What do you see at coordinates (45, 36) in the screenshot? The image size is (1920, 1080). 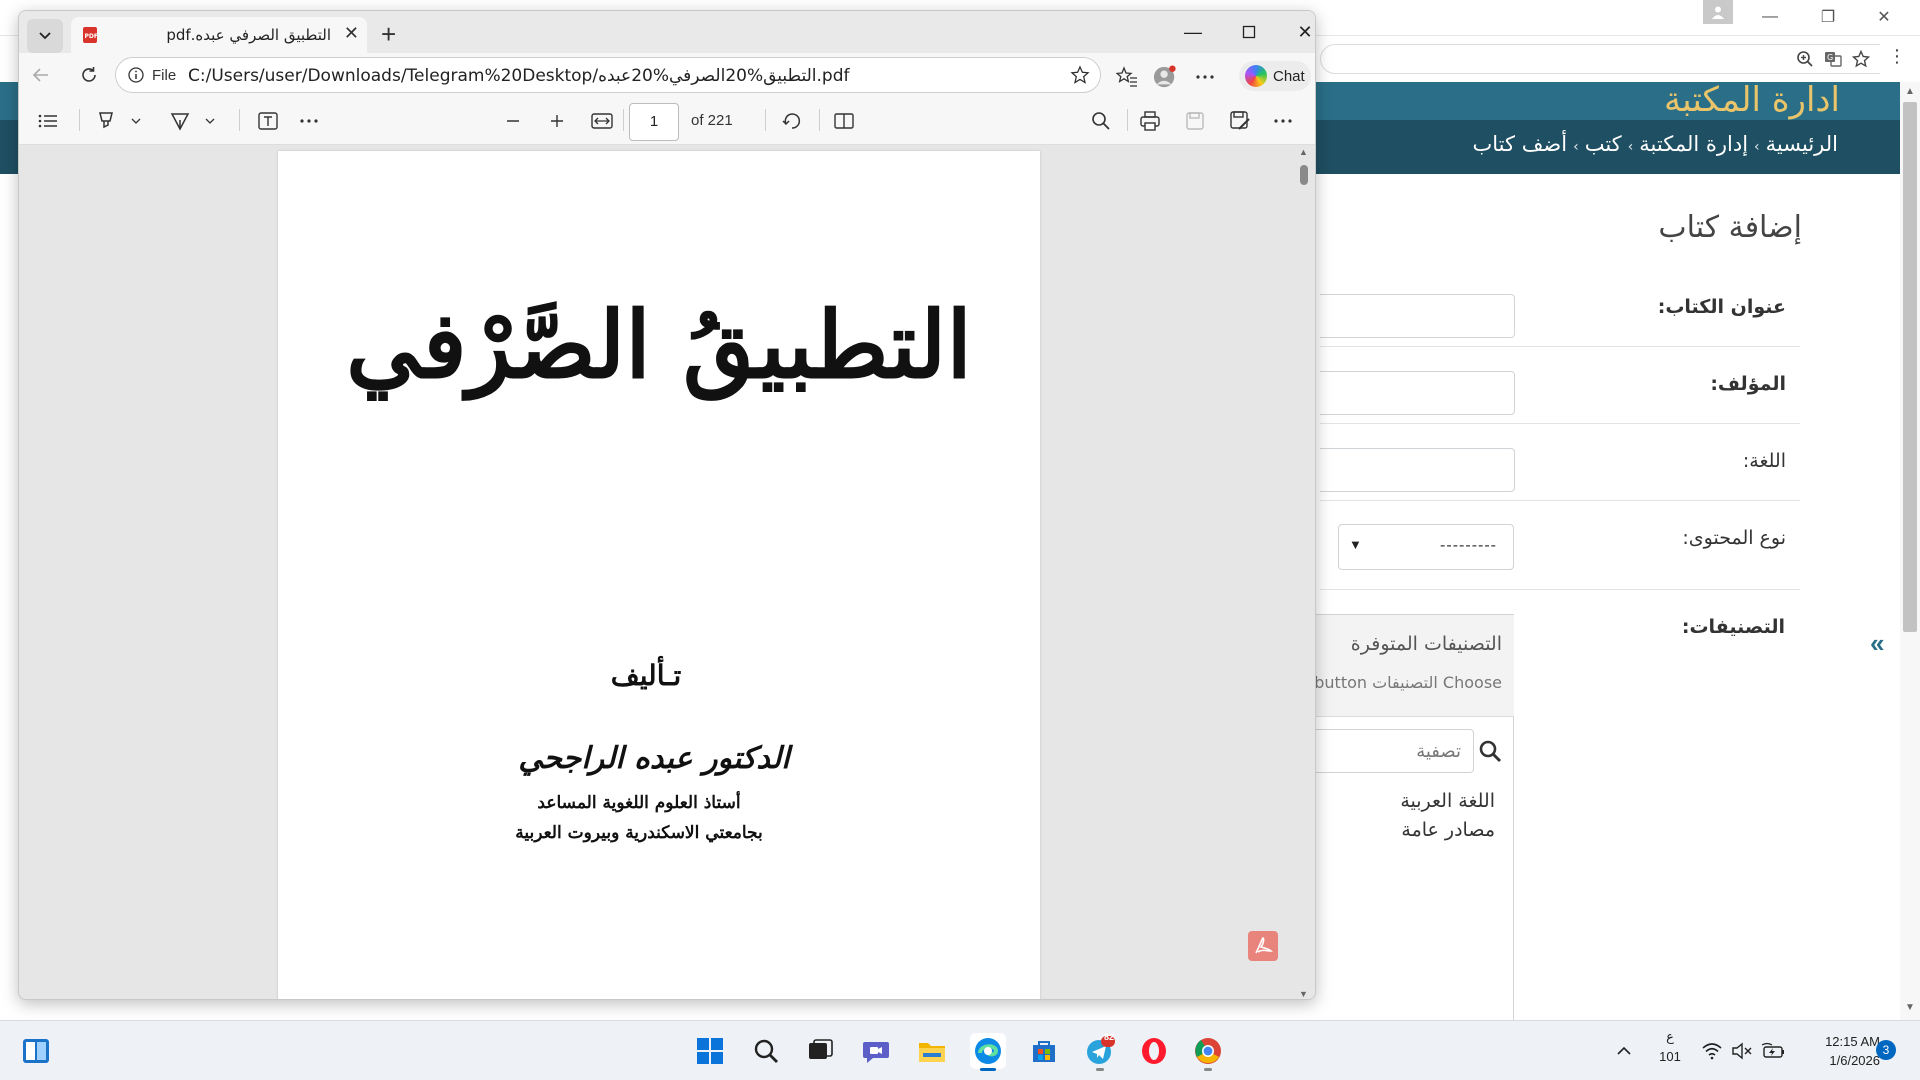 I see `tab-actions-menu` at bounding box center [45, 36].